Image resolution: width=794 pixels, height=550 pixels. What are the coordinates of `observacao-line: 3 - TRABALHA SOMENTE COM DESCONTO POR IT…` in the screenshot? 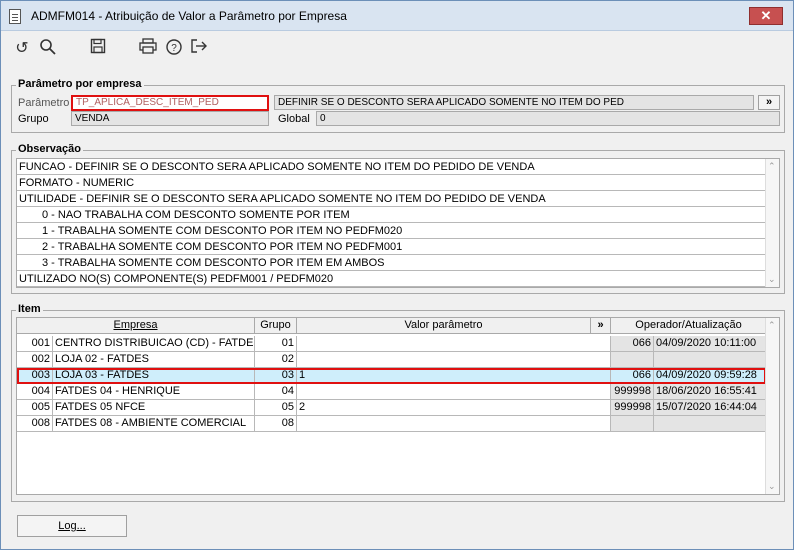 It's located at (391, 263).